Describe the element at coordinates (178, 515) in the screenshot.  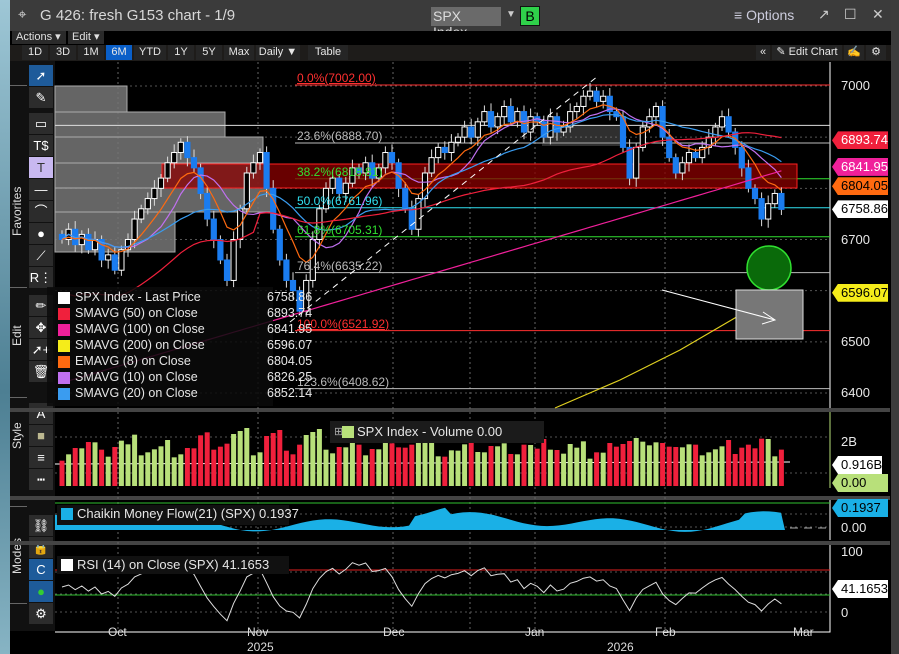
I see `cmf-legend: Chaikin Money Flow(21) (SPX) 0.1937` at that location.